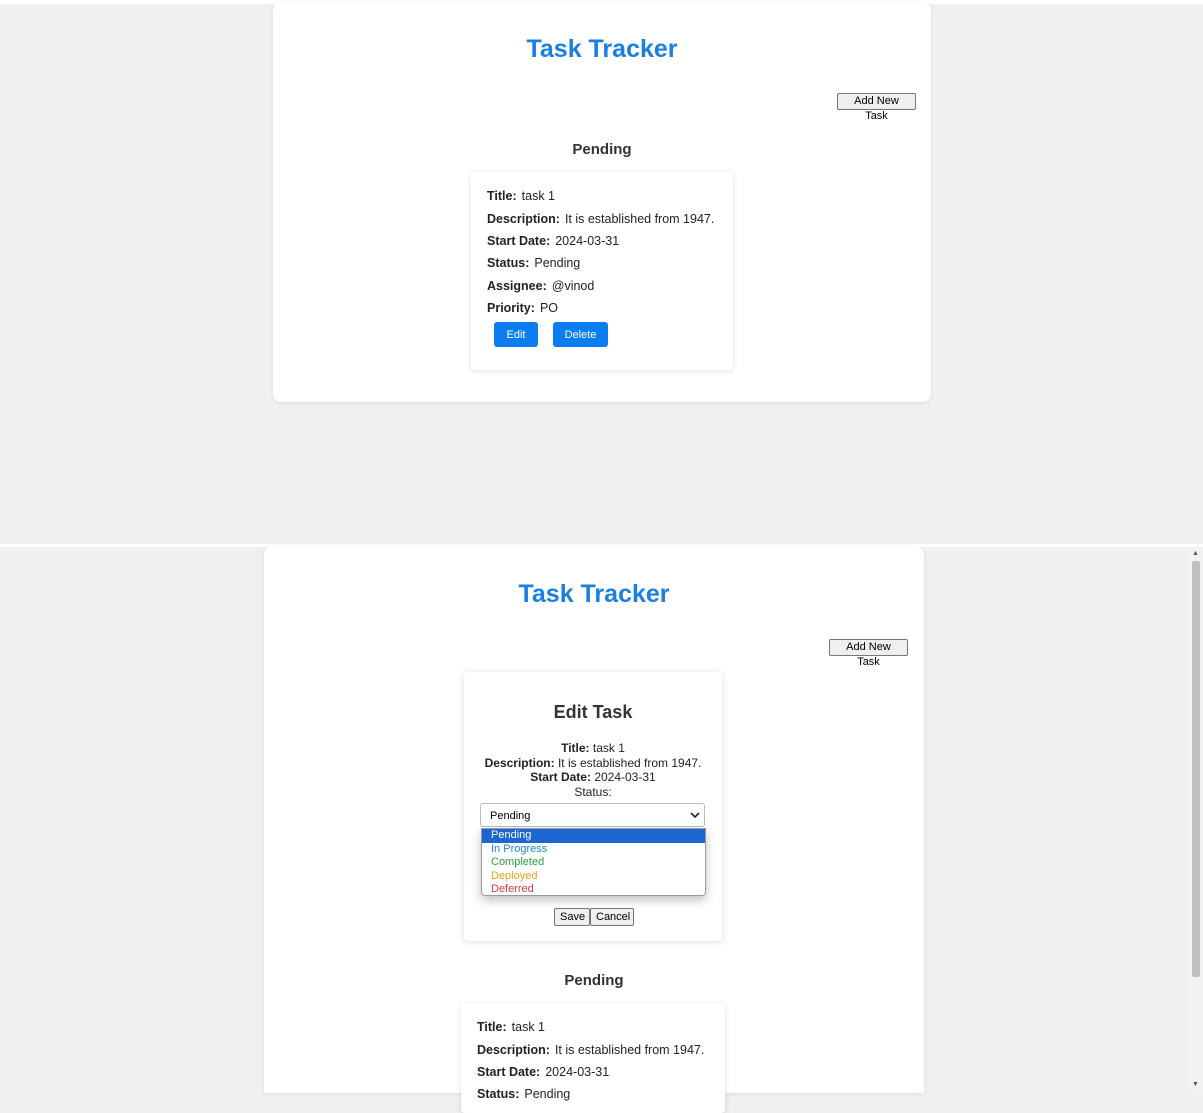 The width and height of the screenshot is (1203, 1113). I want to click on edit-task-button: Edit, so click(516, 334).